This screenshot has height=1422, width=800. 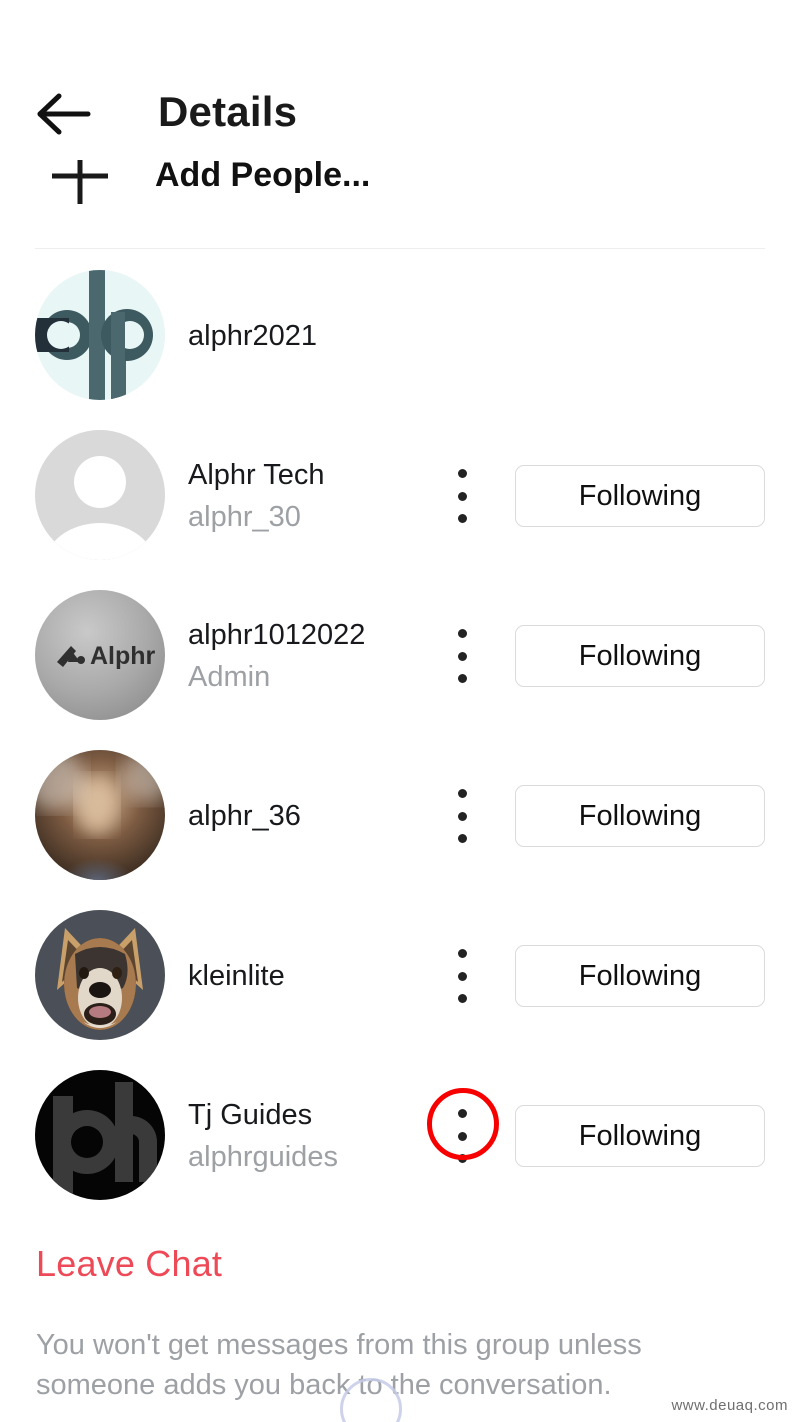 I want to click on member-names: kleinlite, so click(x=236, y=976).